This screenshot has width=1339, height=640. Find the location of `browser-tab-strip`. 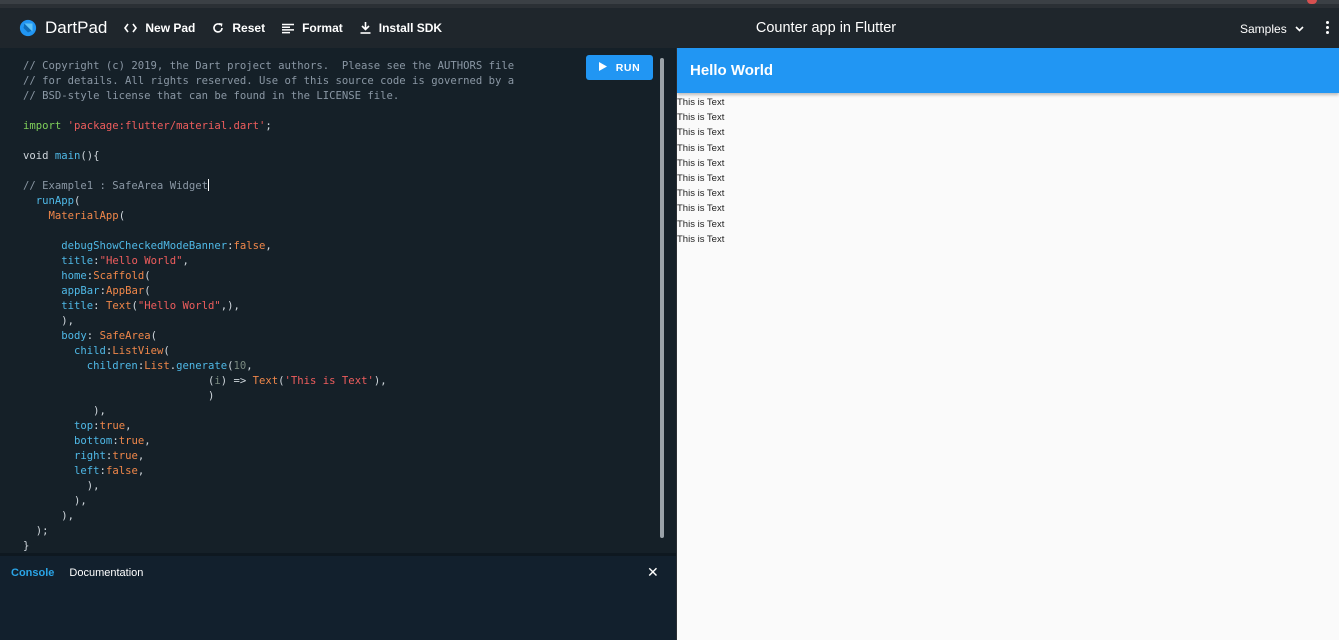

browser-tab-strip is located at coordinates (669, 2).